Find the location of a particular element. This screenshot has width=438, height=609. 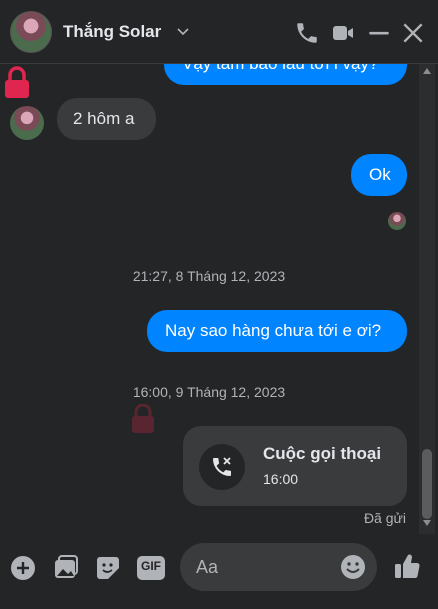

chevron-down-icon is located at coordinates (183, 31).